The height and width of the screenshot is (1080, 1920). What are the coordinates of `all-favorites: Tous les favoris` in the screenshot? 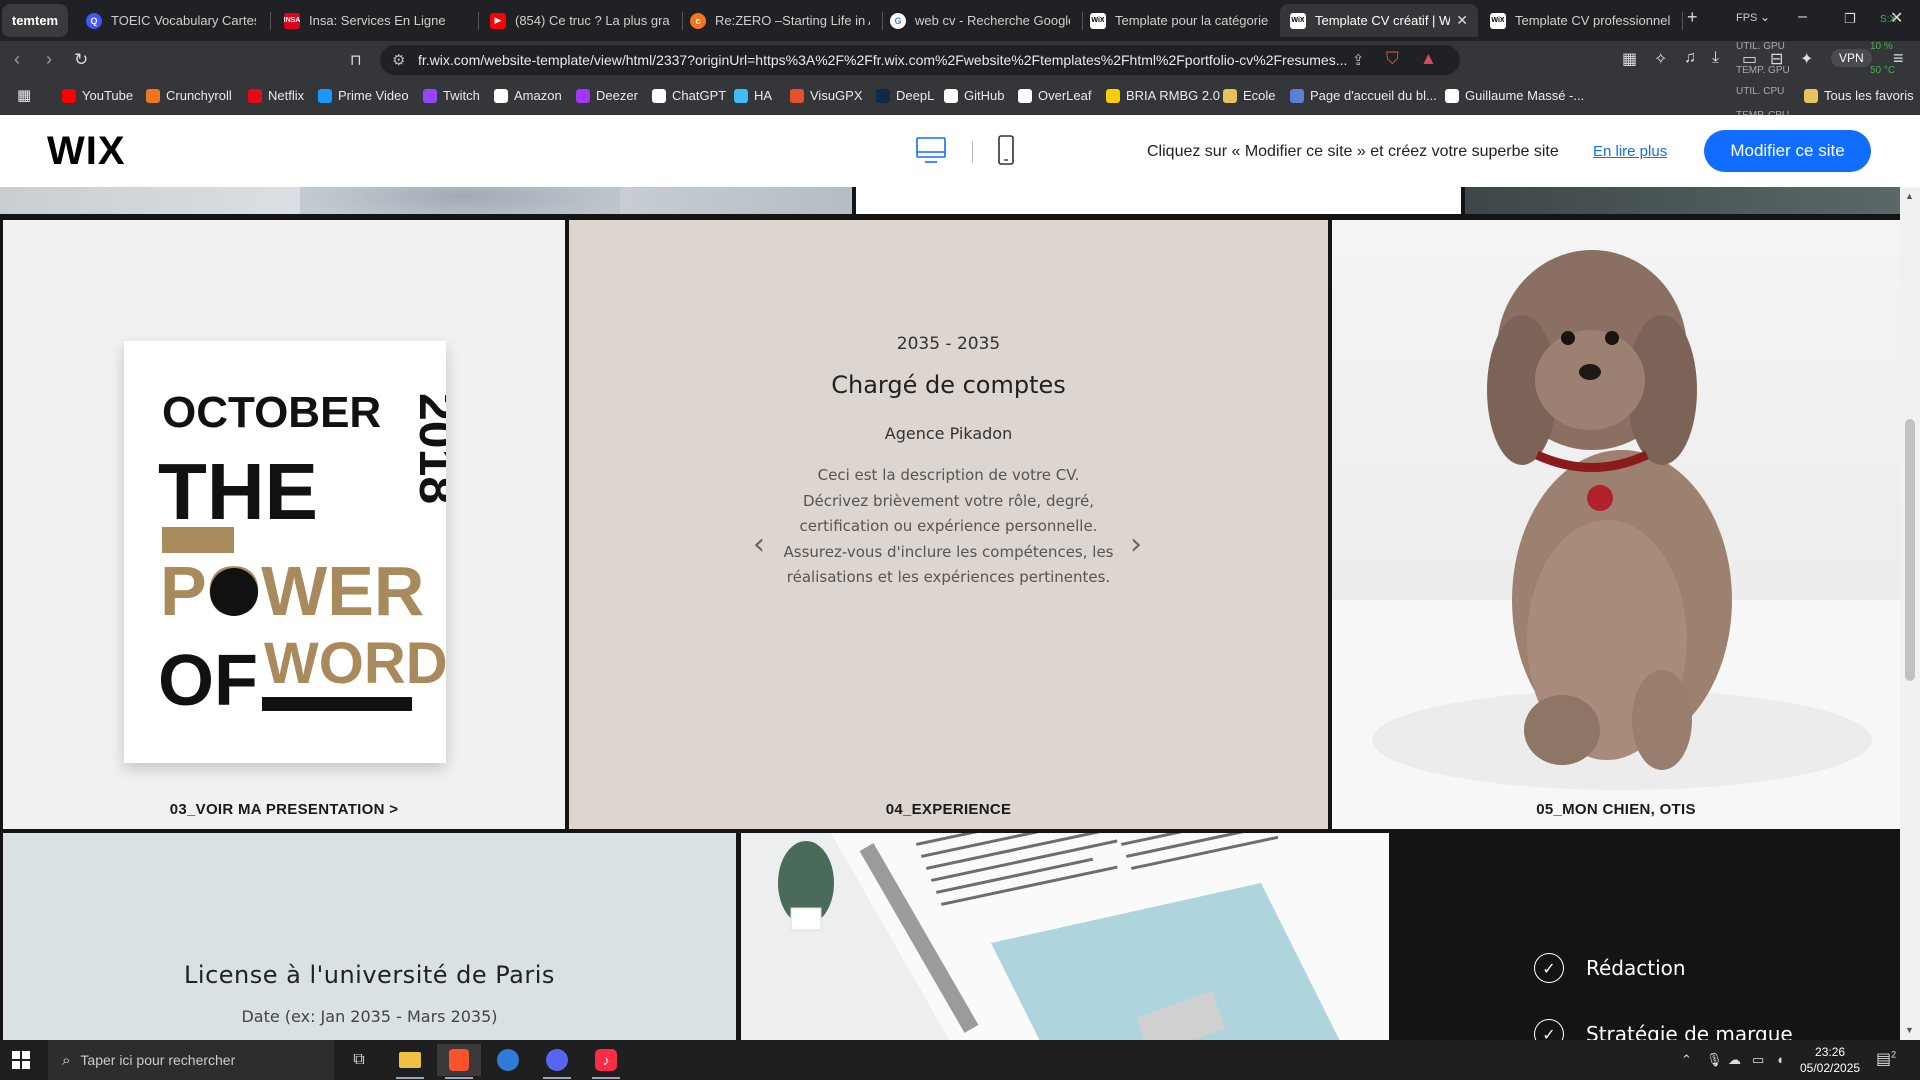 It's located at (1859, 95).